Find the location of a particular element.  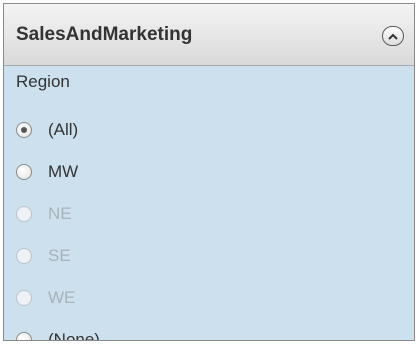

chevron-up-icon is located at coordinates (393, 36).